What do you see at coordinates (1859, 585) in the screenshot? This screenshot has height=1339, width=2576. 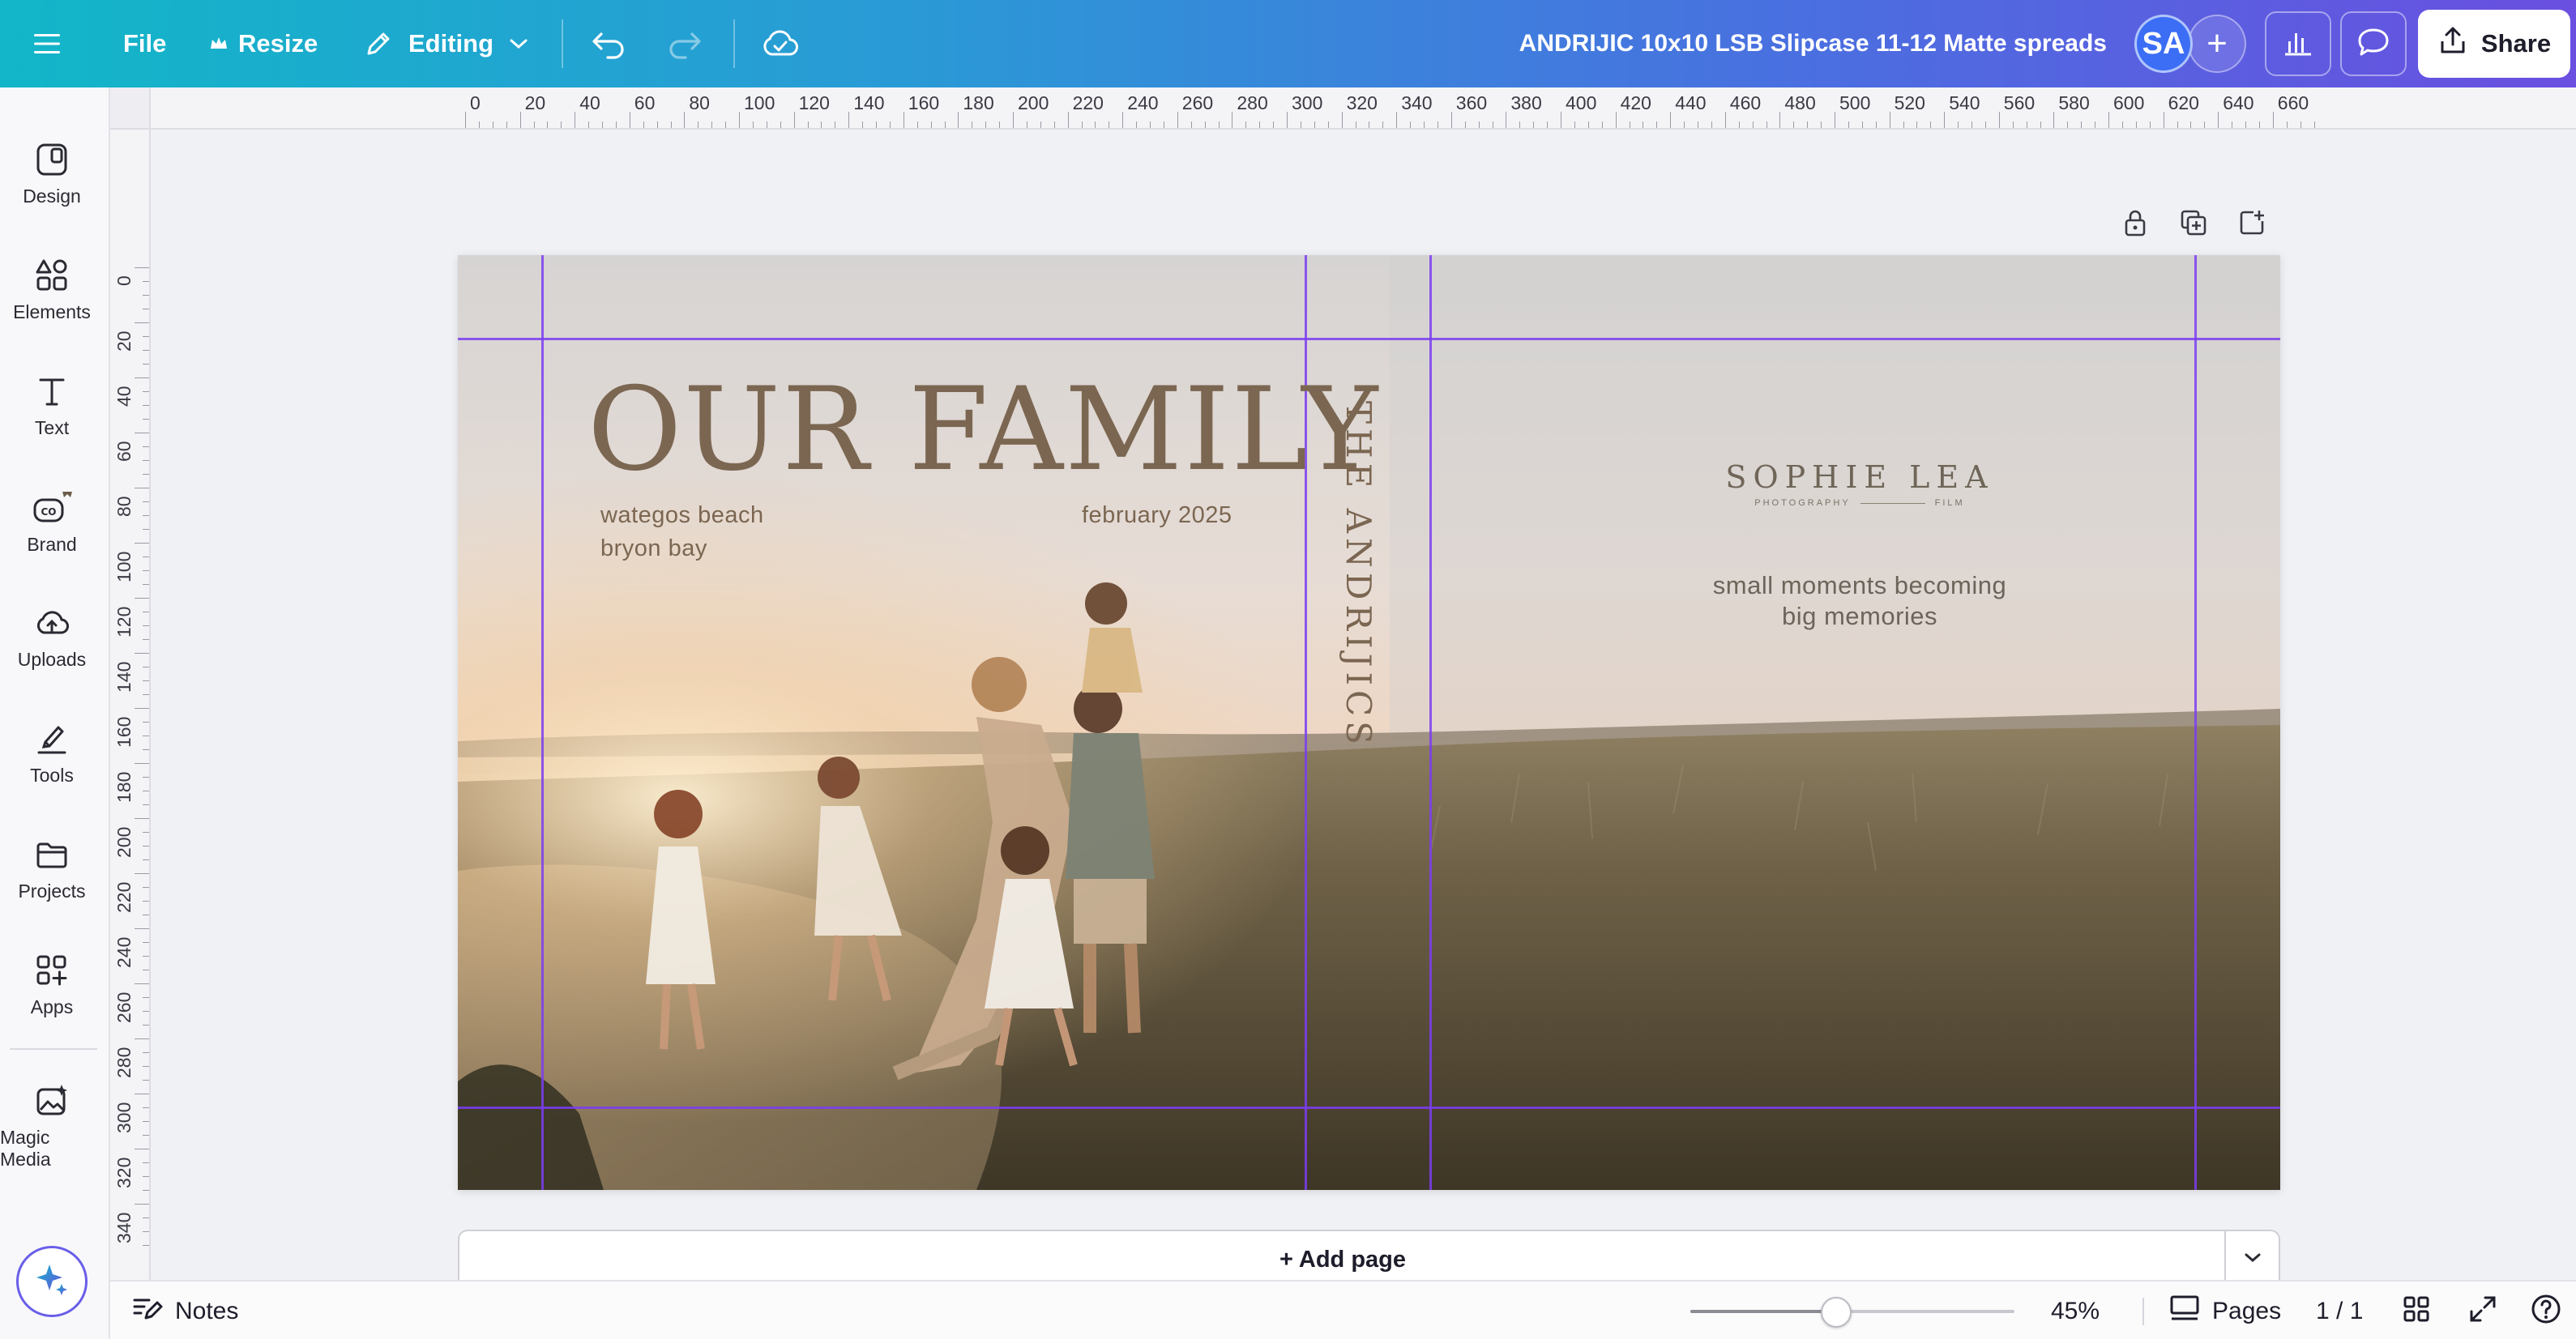 I see `tagline-line-1: small moments becoming` at bounding box center [1859, 585].